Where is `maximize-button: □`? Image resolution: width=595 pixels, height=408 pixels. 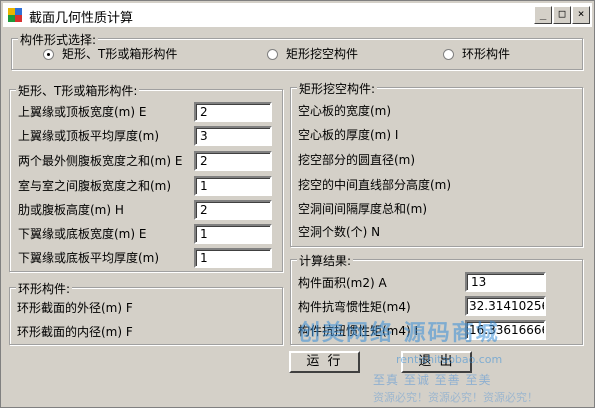 maximize-button: □ is located at coordinates (562, 15).